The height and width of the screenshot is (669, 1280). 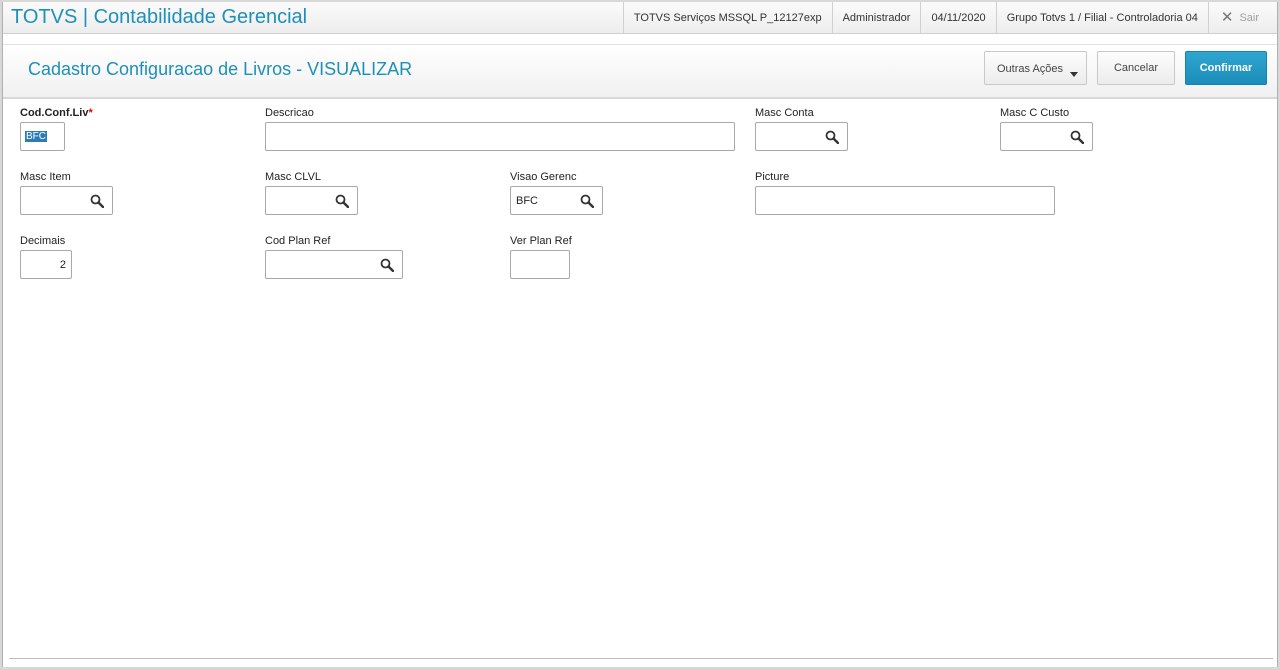 I want to click on masc-clvl-label: Masc CLVL, so click(x=293, y=177).